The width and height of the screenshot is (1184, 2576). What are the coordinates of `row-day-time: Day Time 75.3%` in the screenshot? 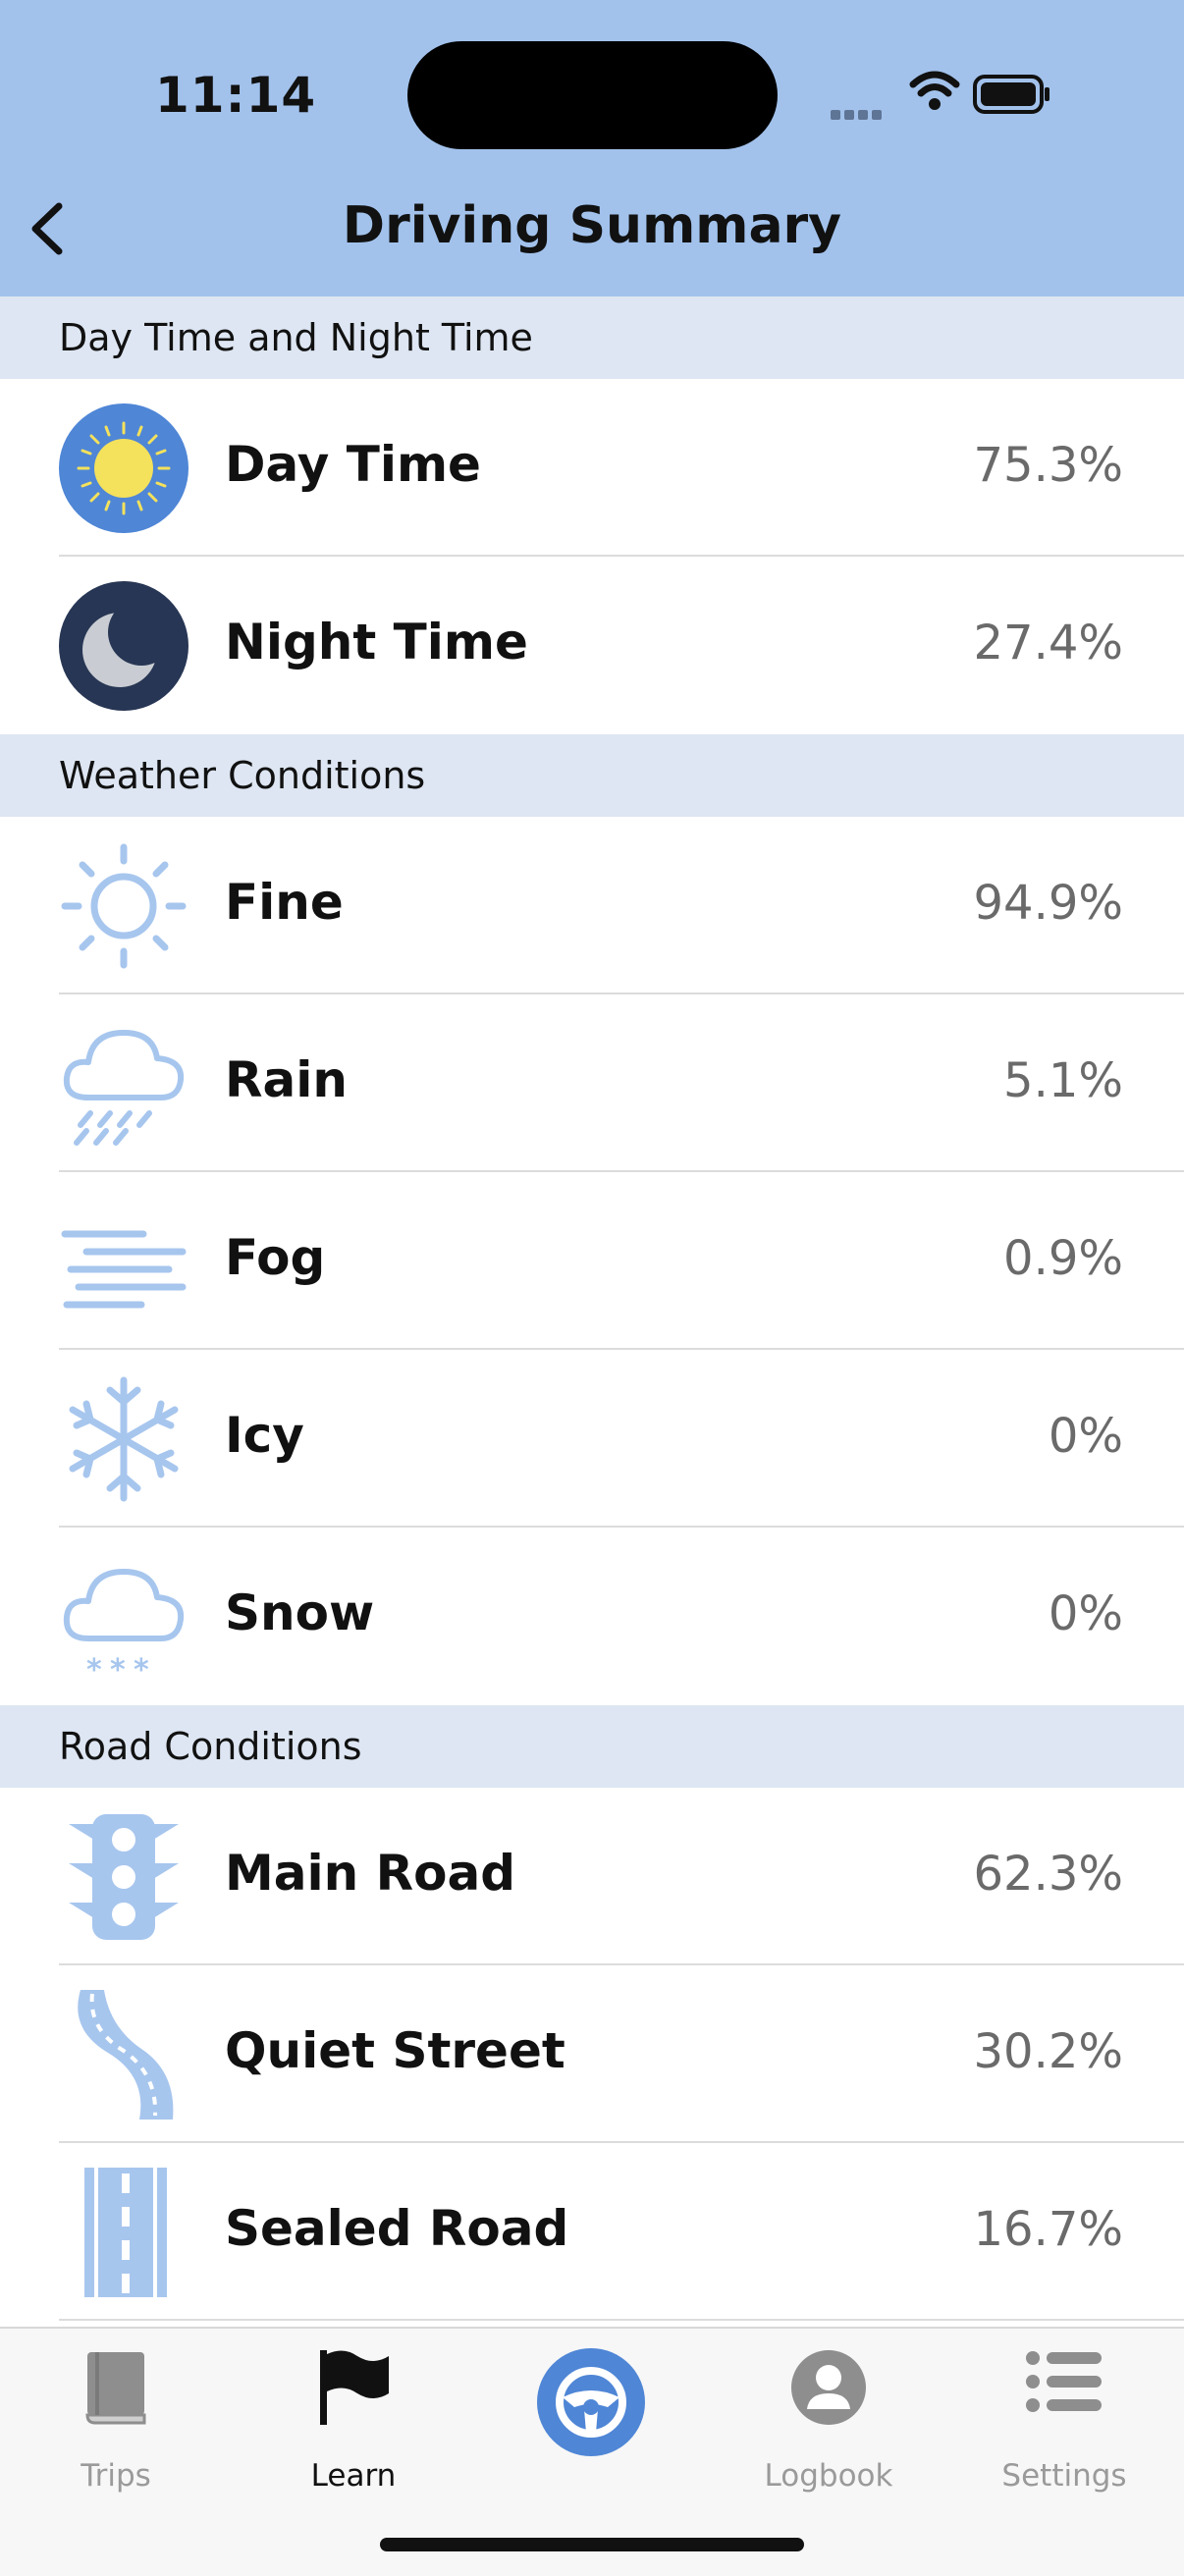 It's located at (592, 468).